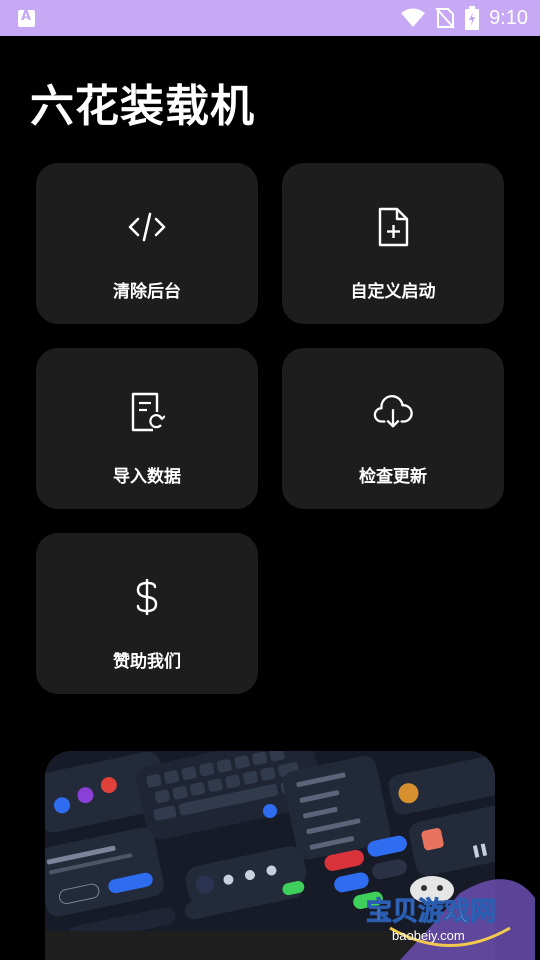 The width and height of the screenshot is (540, 960). Describe the element at coordinates (464, 18) in the screenshot. I see `status-icons: 9:10` at that location.